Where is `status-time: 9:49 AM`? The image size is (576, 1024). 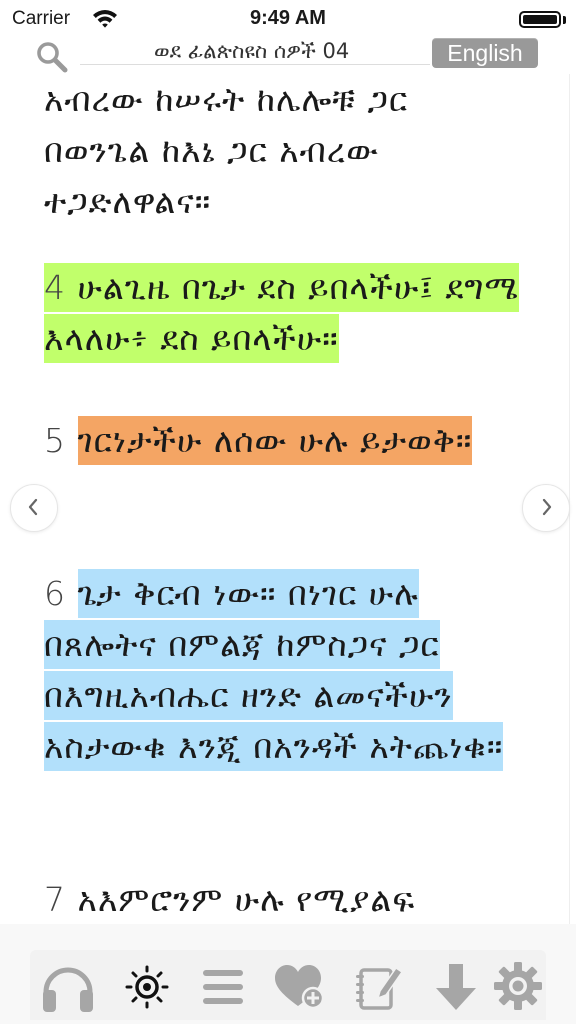
status-time: 9:49 AM is located at coordinates (288, 18).